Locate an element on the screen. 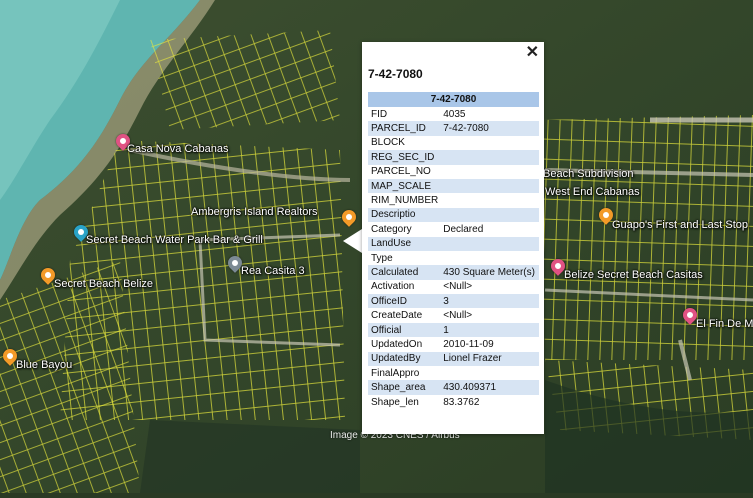  place-label: Beach Subdivision is located at coordinates (588, 174).